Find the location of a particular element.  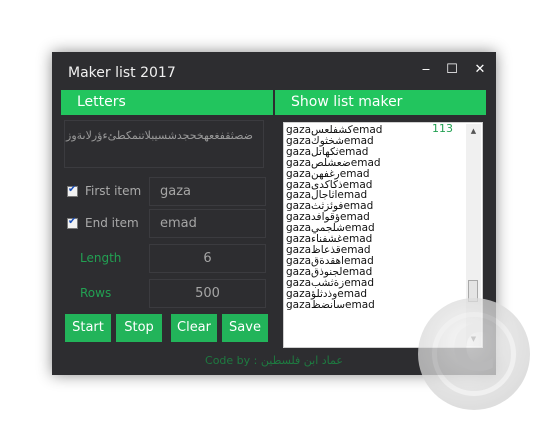

list-item: gazaذكاكدىemad is located at coordinates (376, 185).